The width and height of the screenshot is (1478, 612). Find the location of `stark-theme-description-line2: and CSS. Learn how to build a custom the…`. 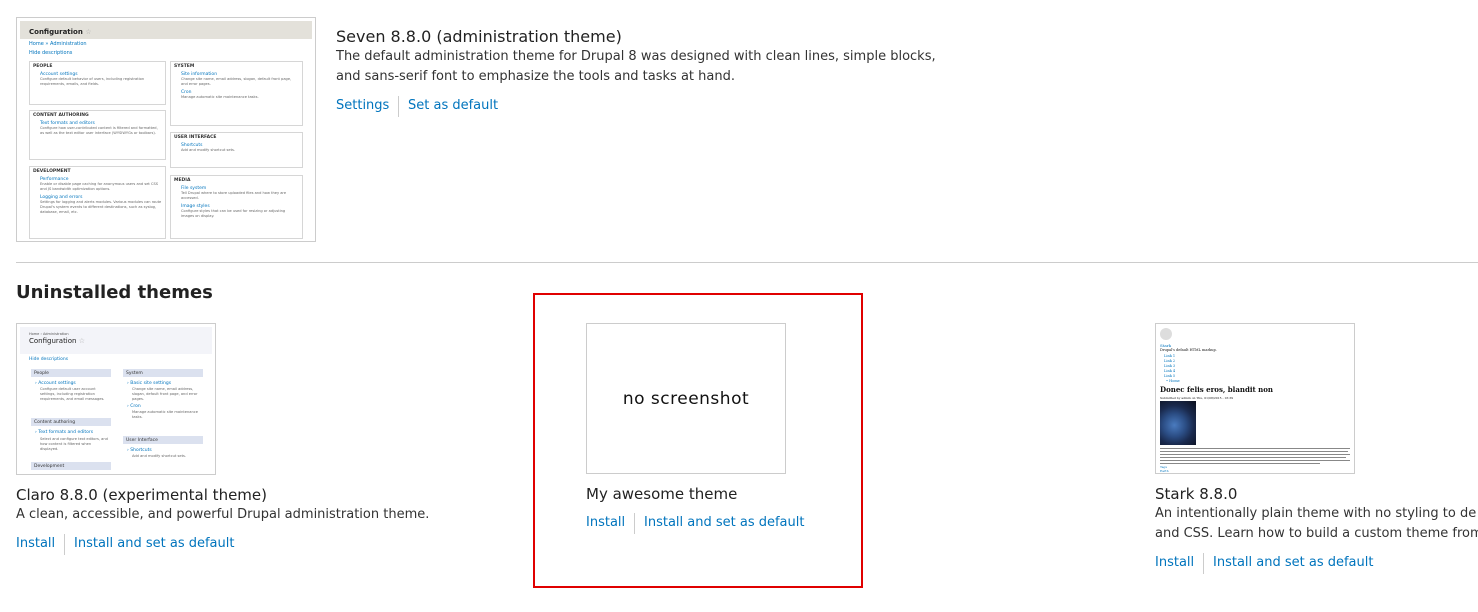

stark-theme-description-line2: and CSS. Learn how to build a custom the… is located at coordinates (1316, 533).